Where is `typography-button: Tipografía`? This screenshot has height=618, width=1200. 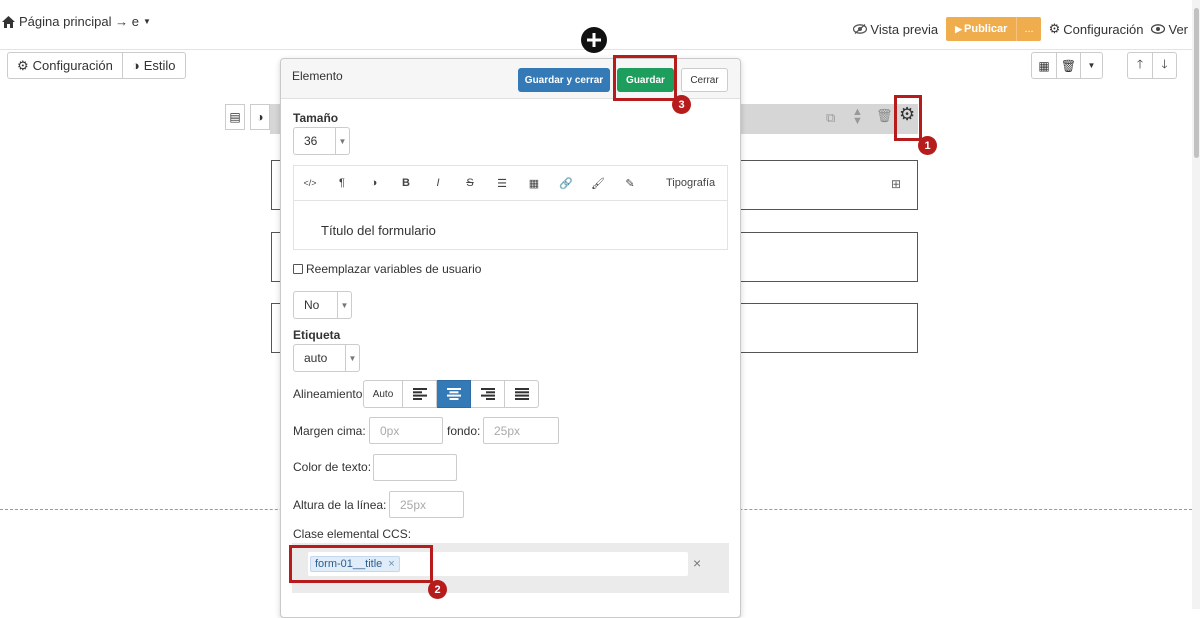 typography-button: Tipografía is located at coordinates (690, 183).